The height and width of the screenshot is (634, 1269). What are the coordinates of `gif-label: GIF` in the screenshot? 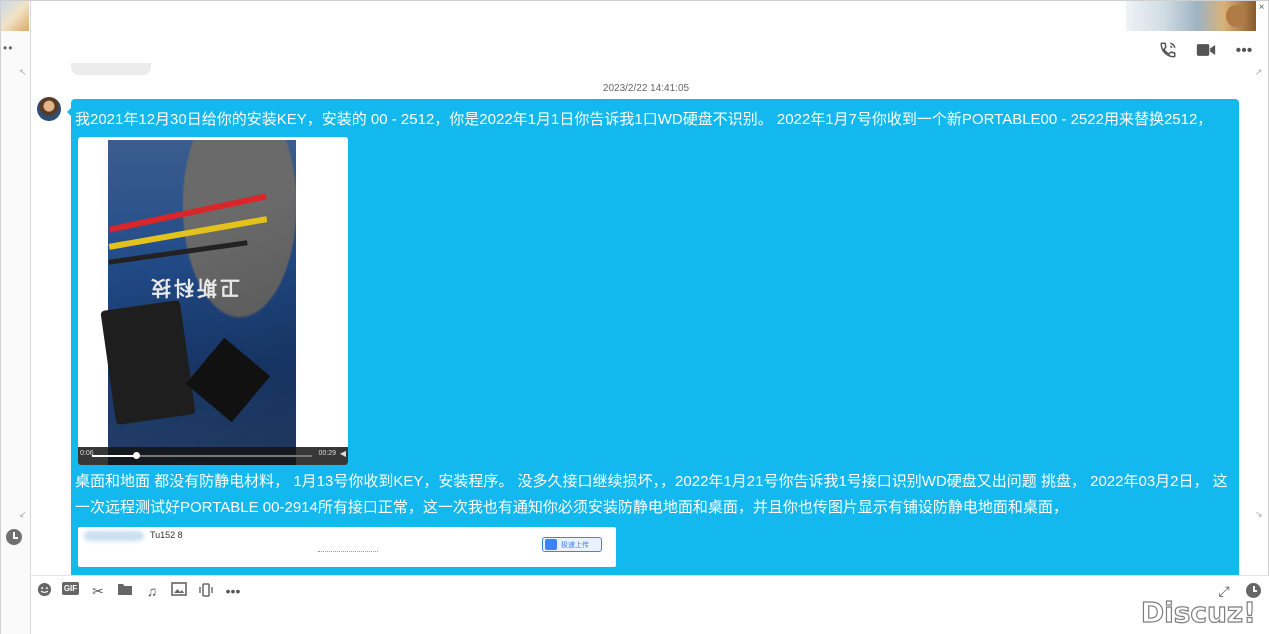 It's located at (70, 588).